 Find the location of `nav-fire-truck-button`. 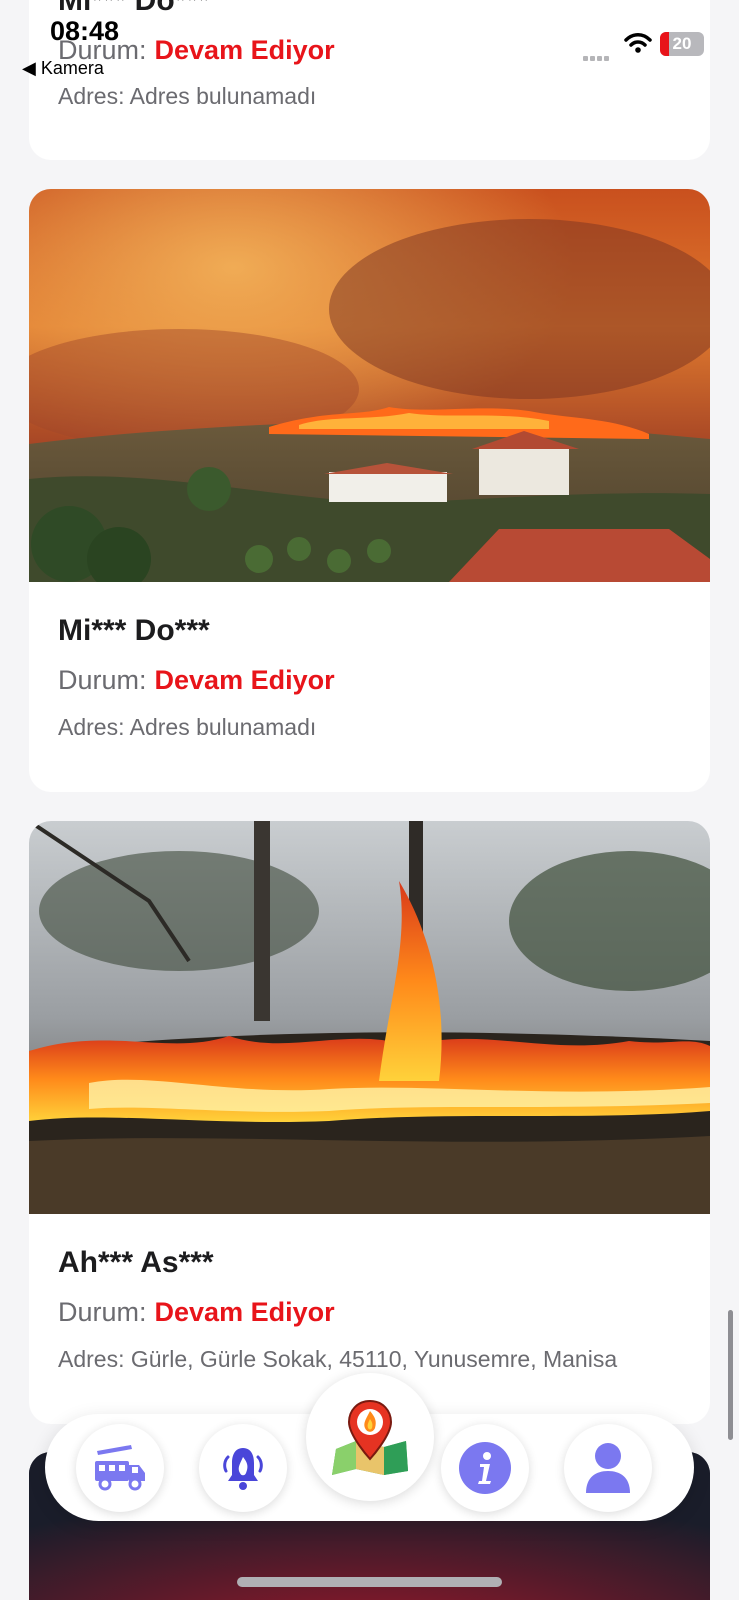

nav-fire-truck-button is located at coordinates (120, 1468).